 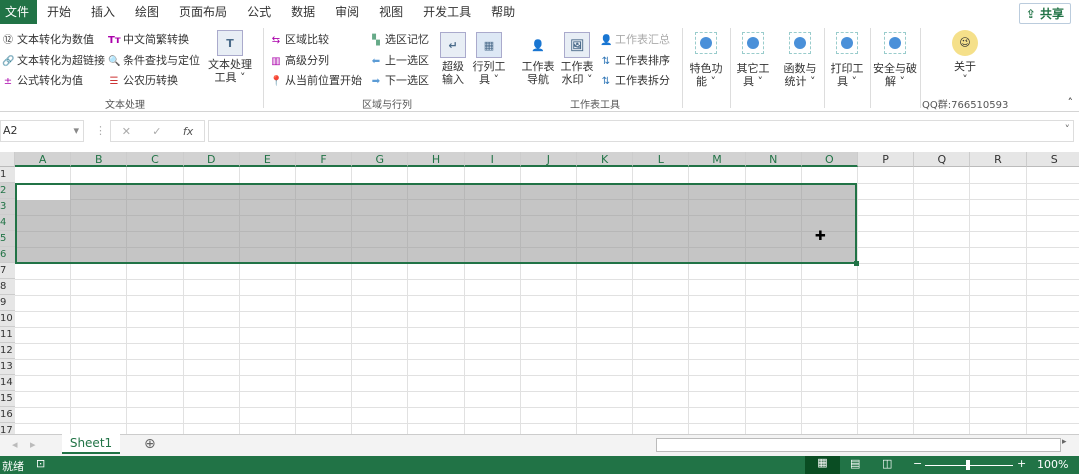 What do you see at coordinates (847, 60) in the screenshot?
I see `tool-button-3: 打印工具 ˅` at bounding box center [847, 60].